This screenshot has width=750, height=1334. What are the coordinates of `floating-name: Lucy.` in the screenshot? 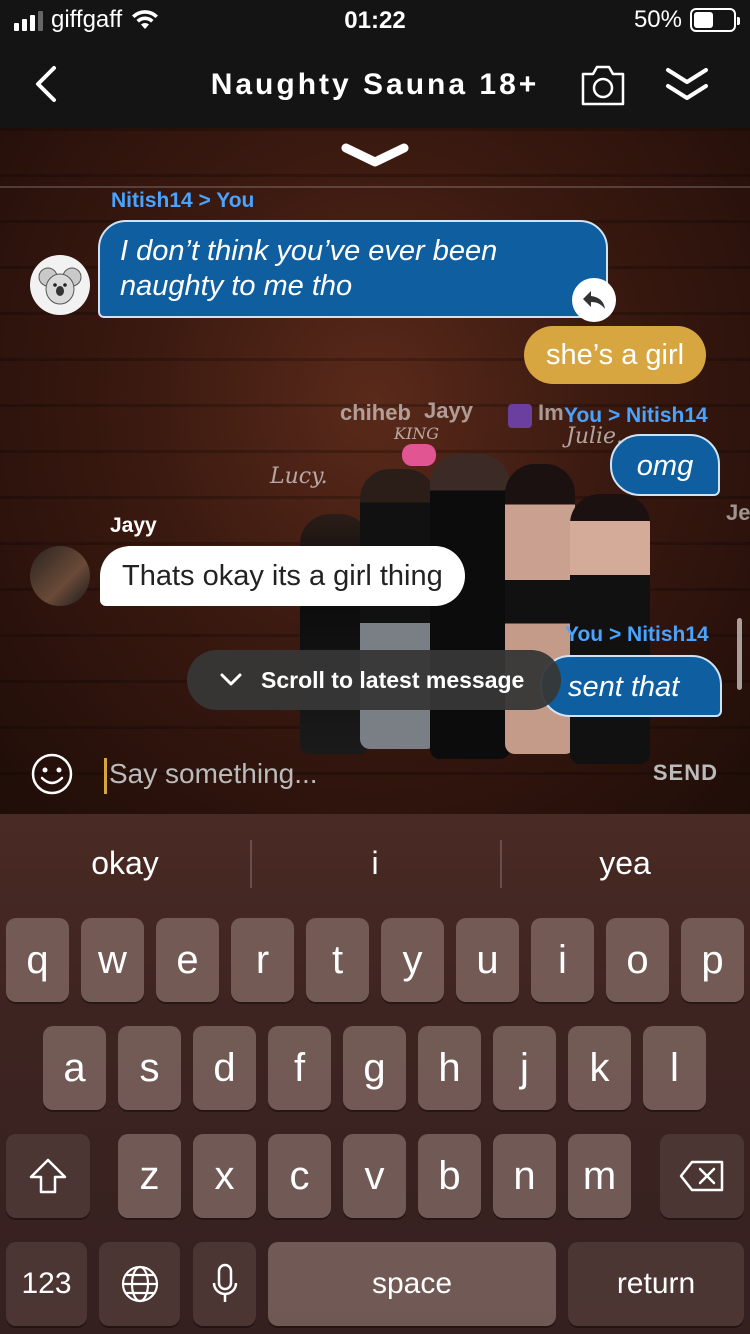 It's located at (299, 476).